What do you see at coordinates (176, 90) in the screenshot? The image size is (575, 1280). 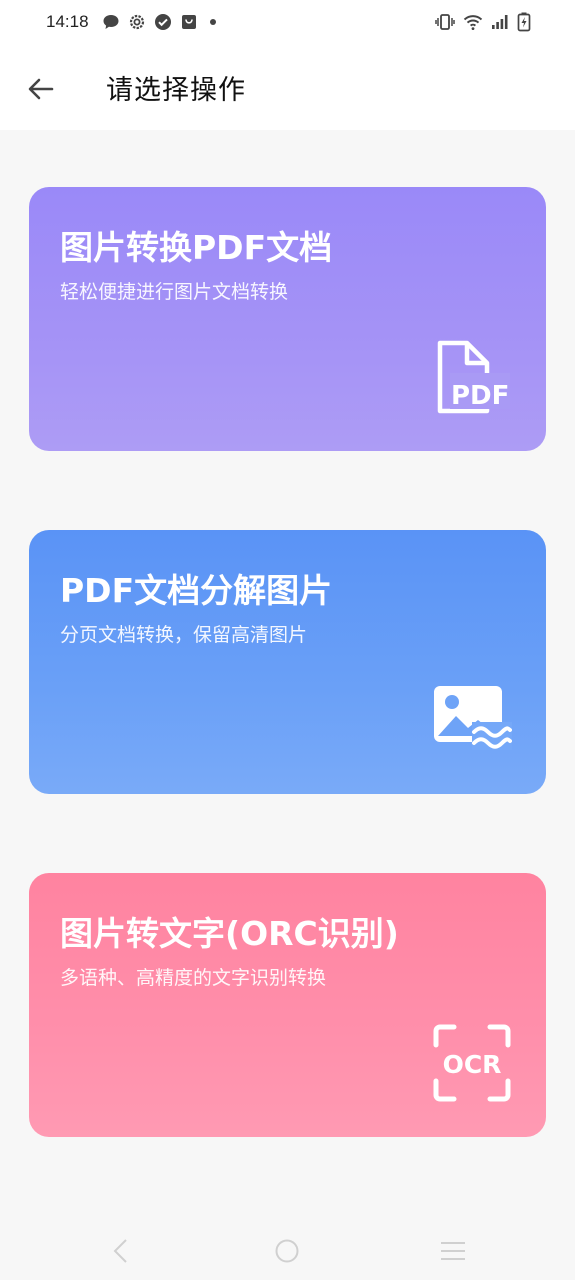 I see `page-title: 请选择操作` at bounding box center [176, 90].